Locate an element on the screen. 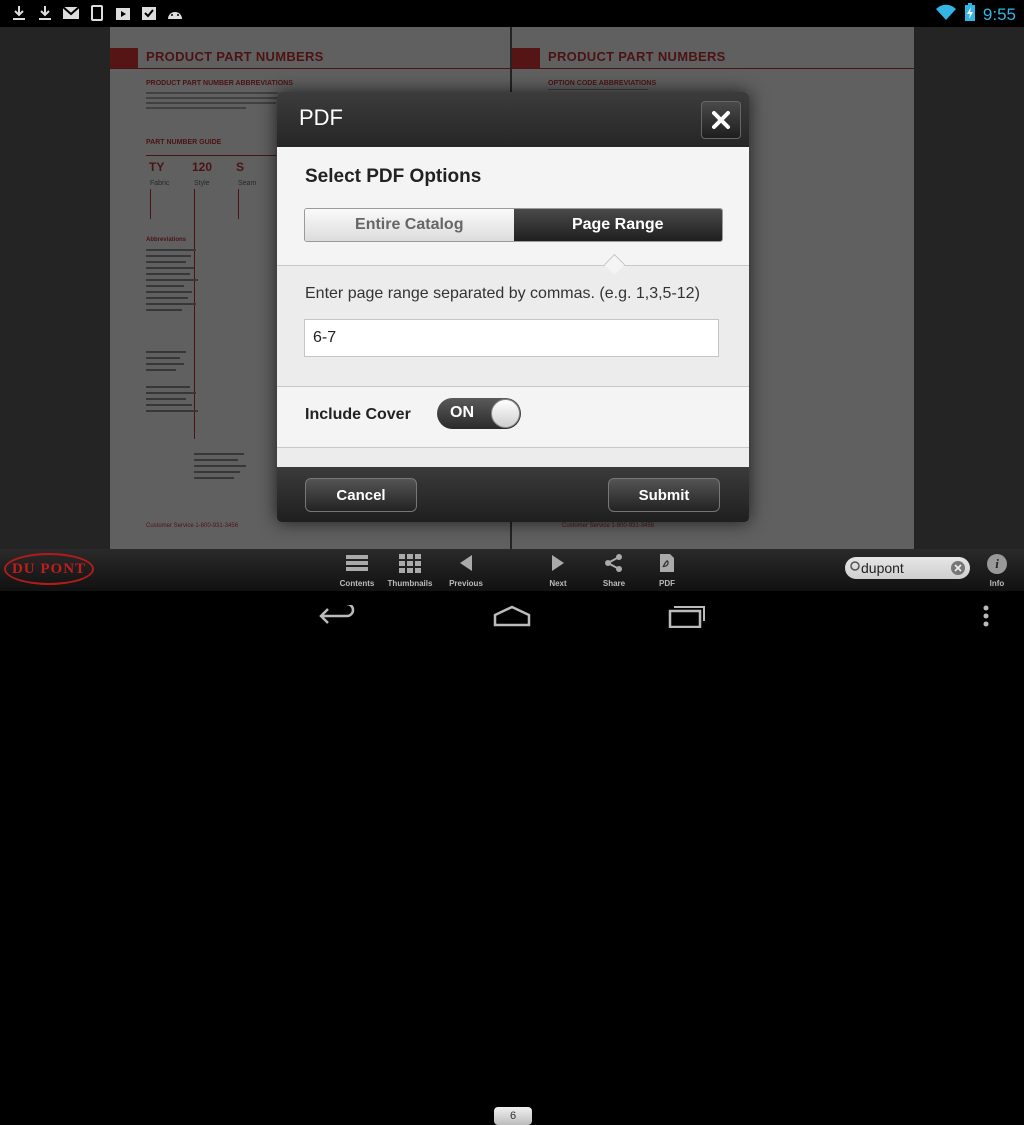 The image size is (1024, 1125). info-icon: i is located at coordinates (997, 564).